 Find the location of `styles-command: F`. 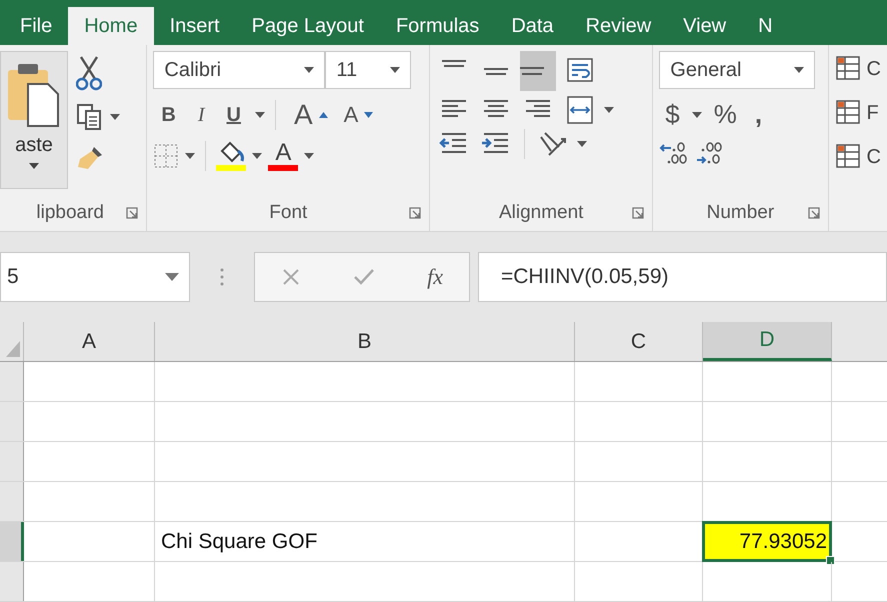

styles-command: F is located at coordinates (872, 113).